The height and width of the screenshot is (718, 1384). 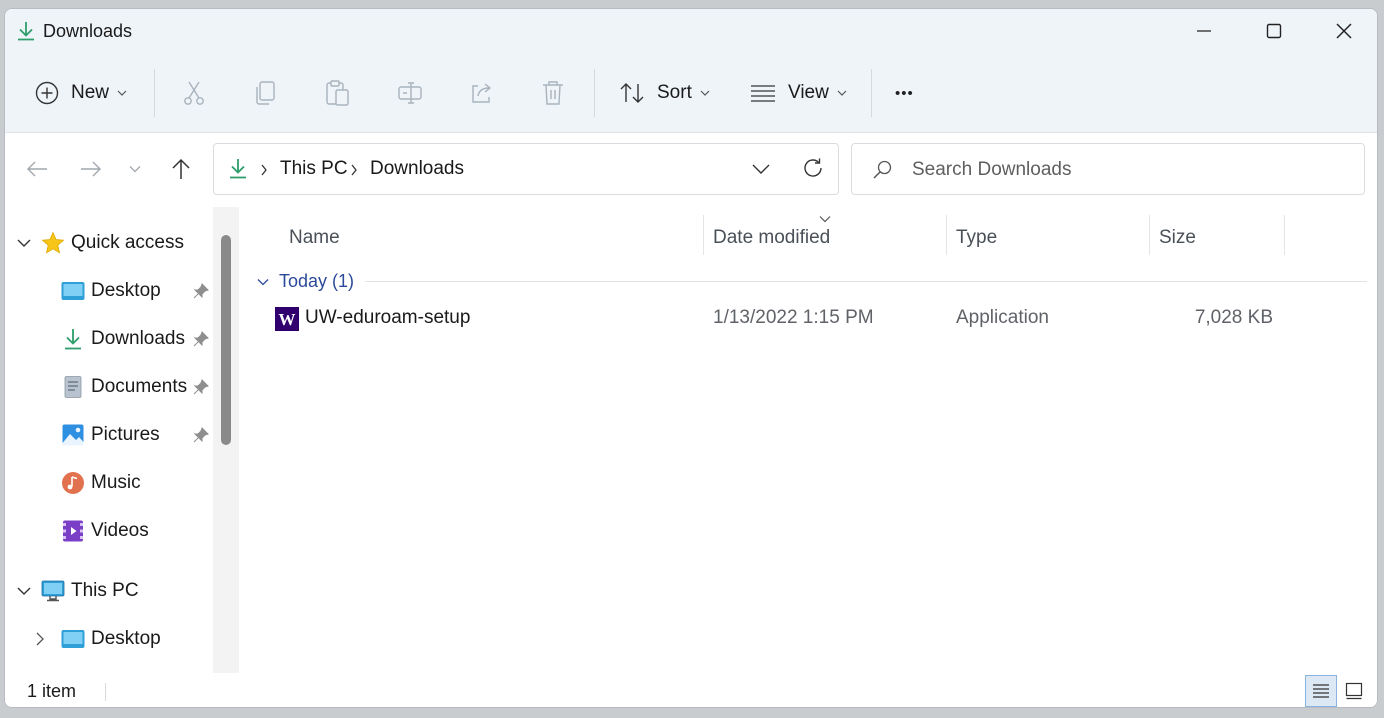 I want to click on plus-circle-icon, so click(x=47, y=93).